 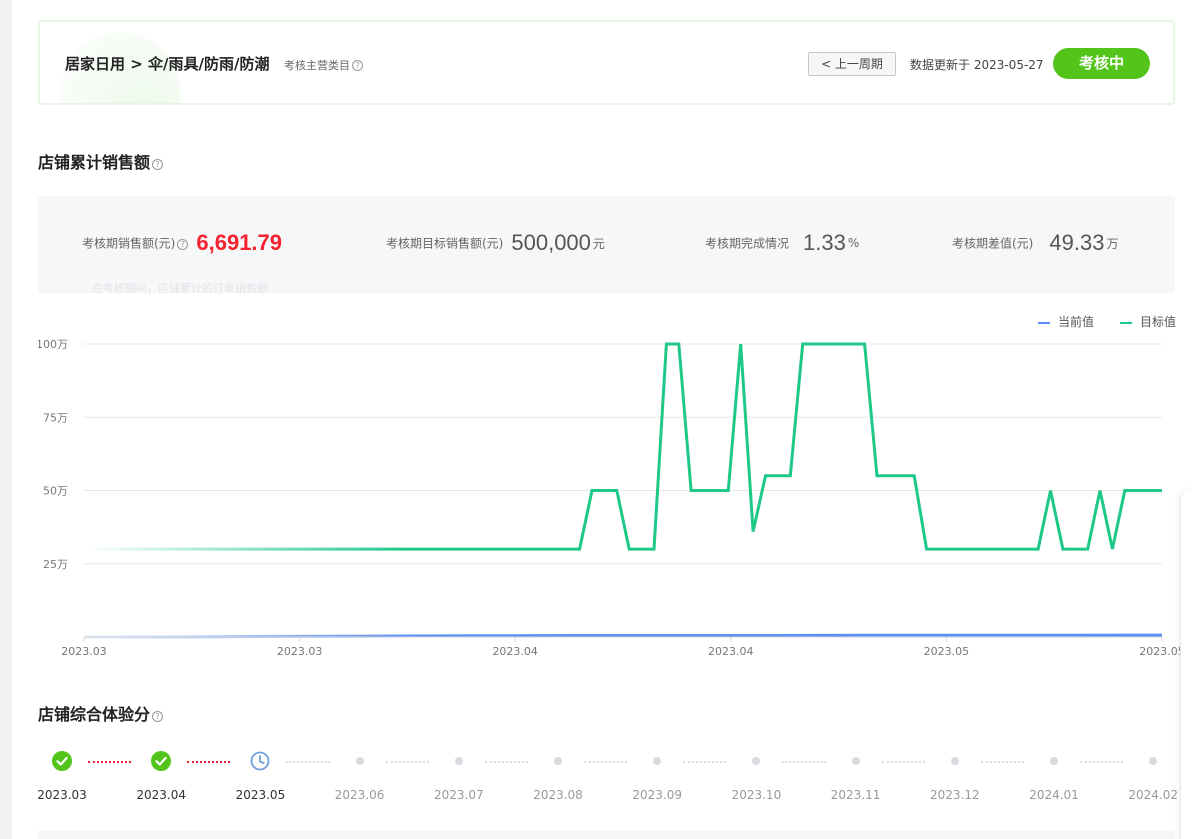 I want to click on experience-title-text: 店铺综合体验分, so click(x=94, y=714).